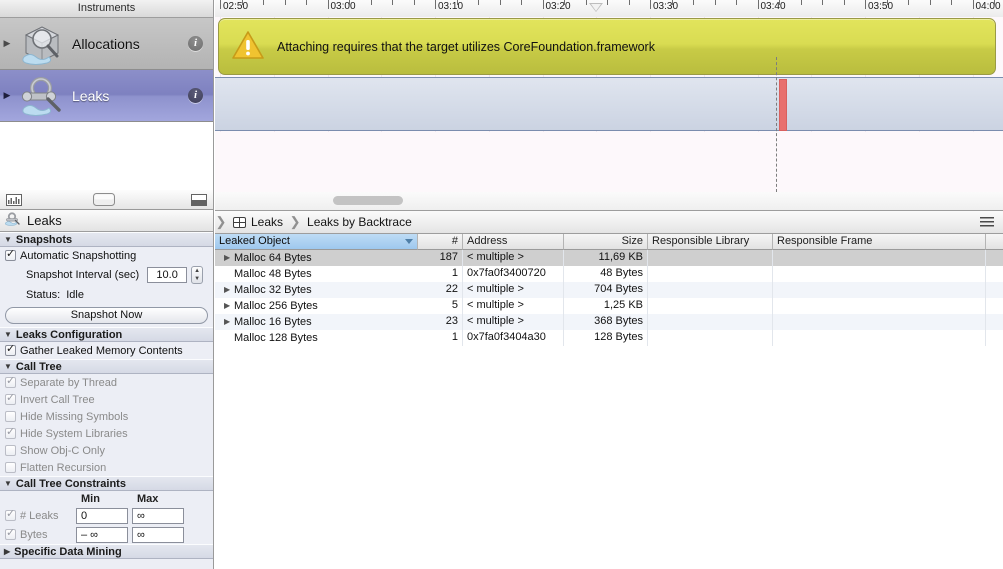 Image resolution: width=1003 pixels, height=569 pixels. I want to click on call-tree-option-hide-missing-symbols: Hide Missing Symbols, so click(106, 416).